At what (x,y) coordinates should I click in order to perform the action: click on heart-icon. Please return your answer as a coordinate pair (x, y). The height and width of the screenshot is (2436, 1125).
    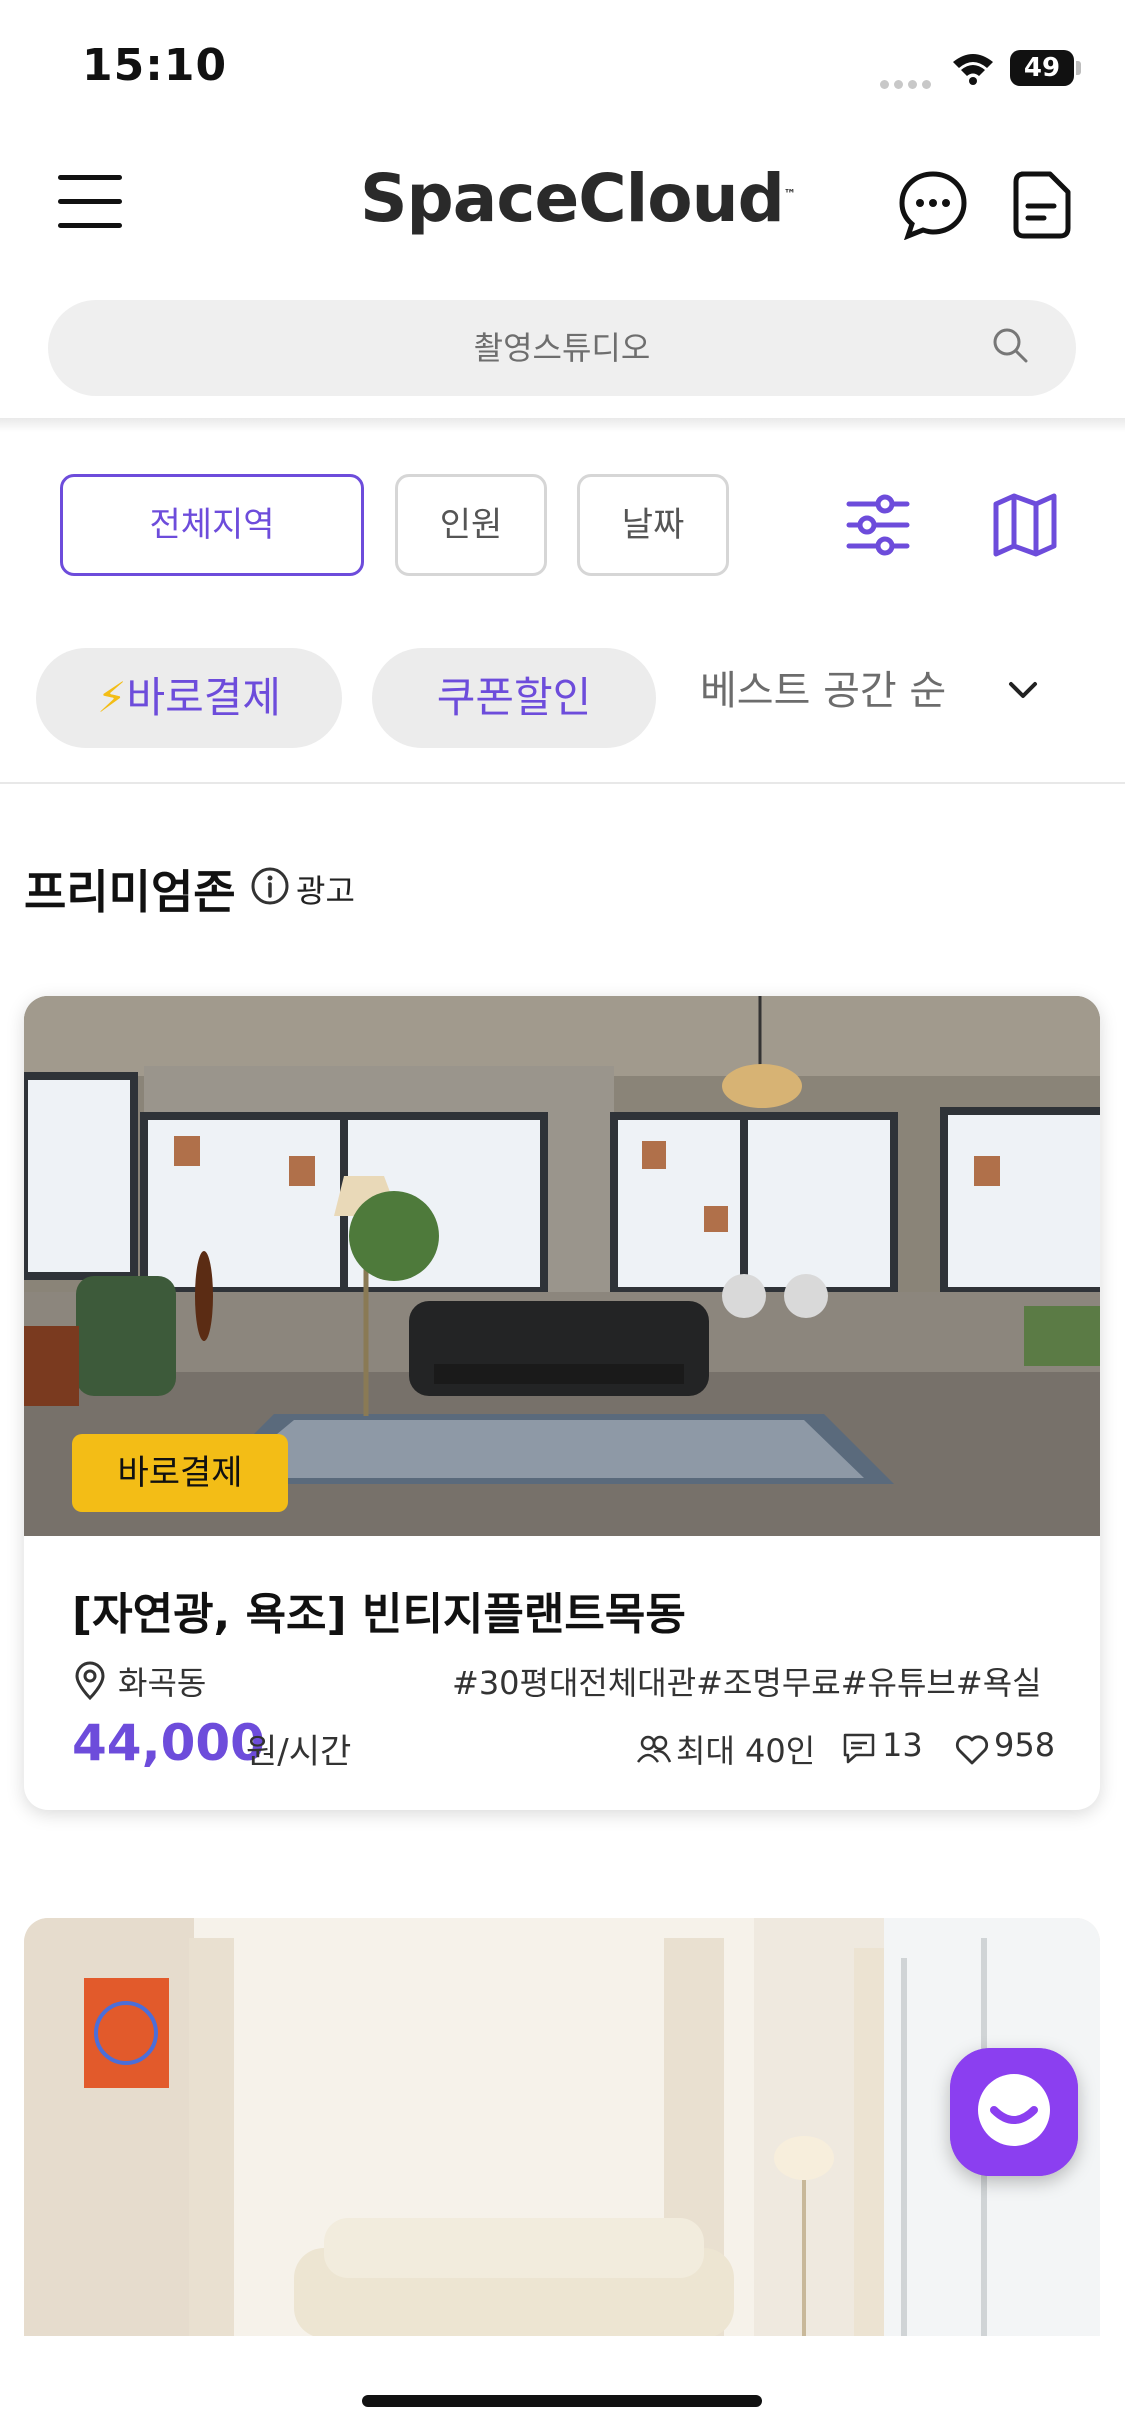
    Looking at the image, I should click on (972, 1750).